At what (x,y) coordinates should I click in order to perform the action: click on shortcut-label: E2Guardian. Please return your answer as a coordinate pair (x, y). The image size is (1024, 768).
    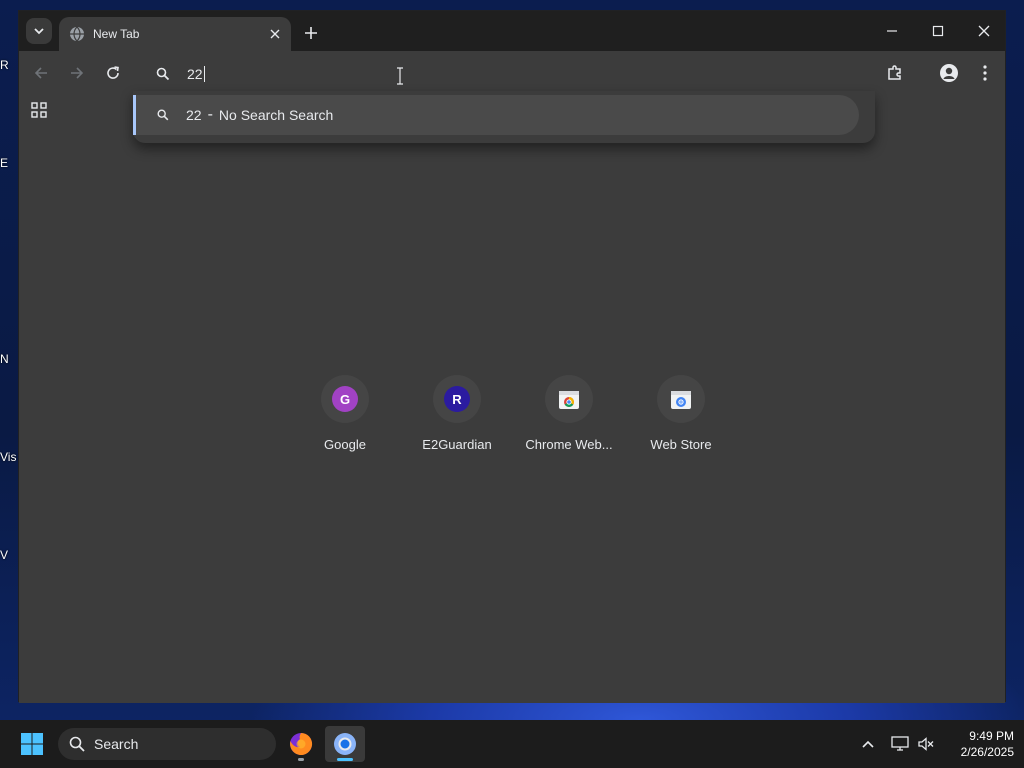
    Looking at the image, I should click on (457, 444).